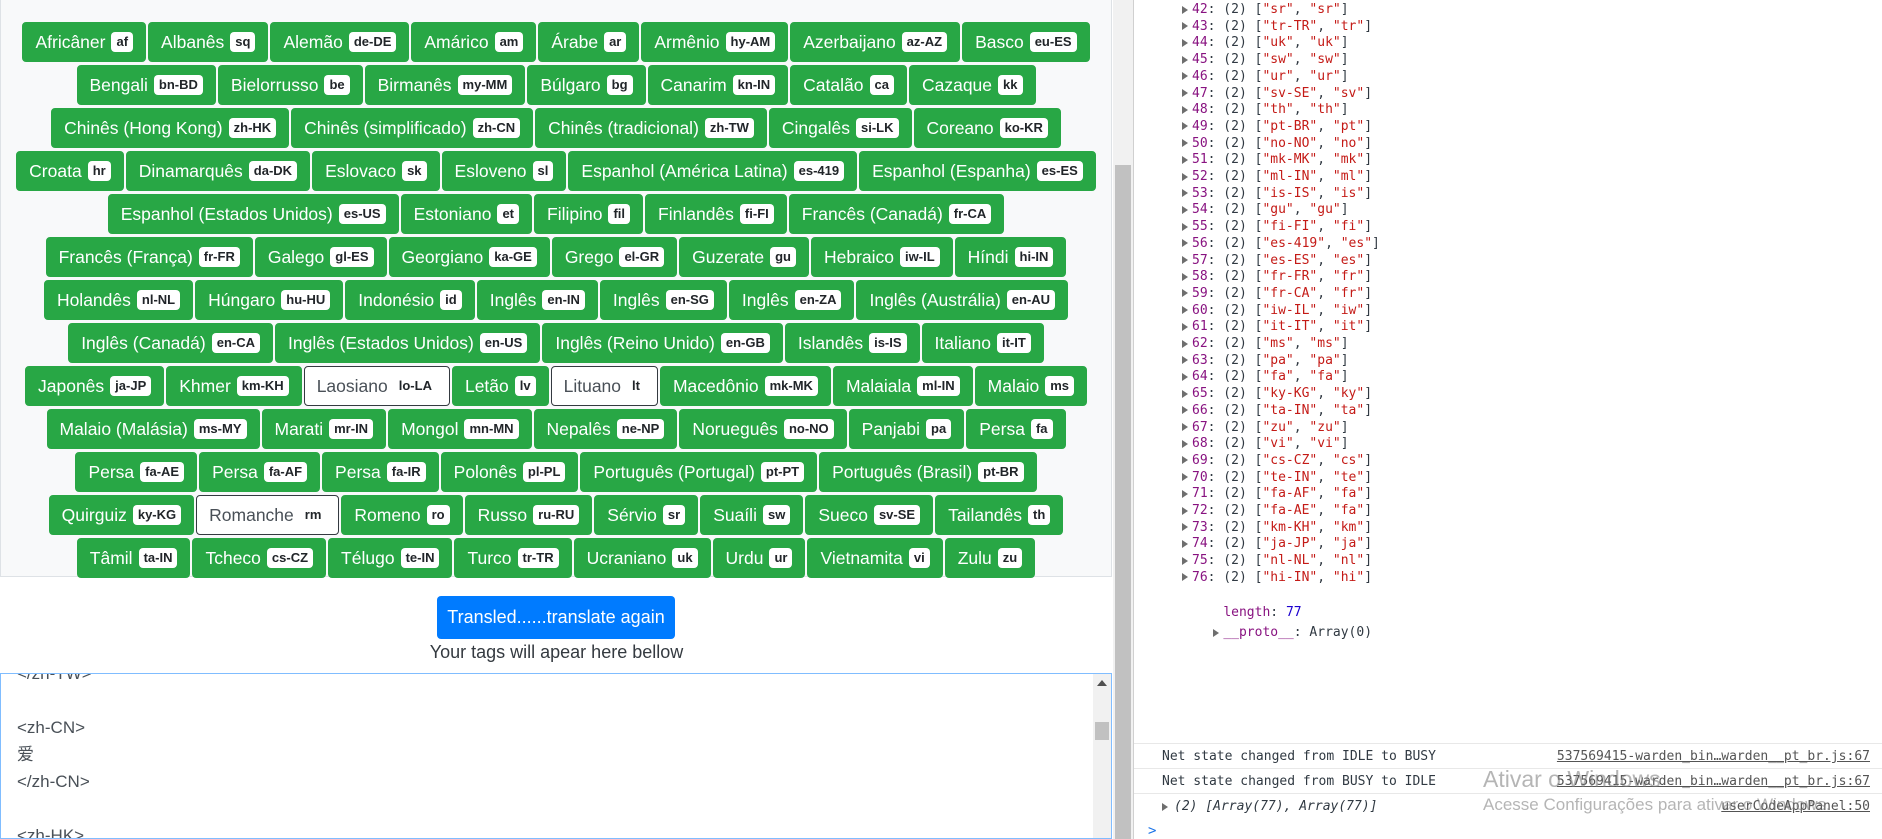  Describe the element at coordinates (460, 429) in the screenshot. I see `language-button-mn-MN: Mongol mn-MN` at that location.